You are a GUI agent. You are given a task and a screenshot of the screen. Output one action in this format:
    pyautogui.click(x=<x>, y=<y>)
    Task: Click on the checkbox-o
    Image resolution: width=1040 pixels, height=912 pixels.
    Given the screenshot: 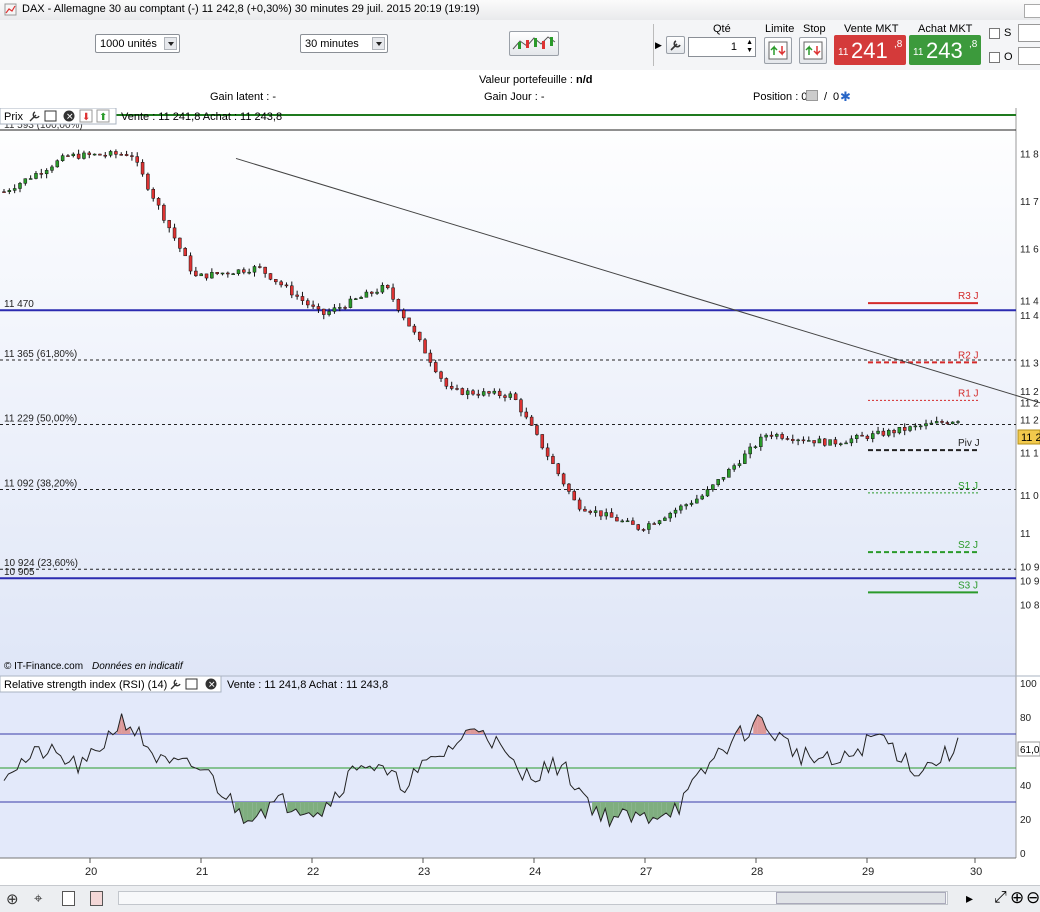 What is the action you would take?
    pyautogui.click(x=994, y=57)
    